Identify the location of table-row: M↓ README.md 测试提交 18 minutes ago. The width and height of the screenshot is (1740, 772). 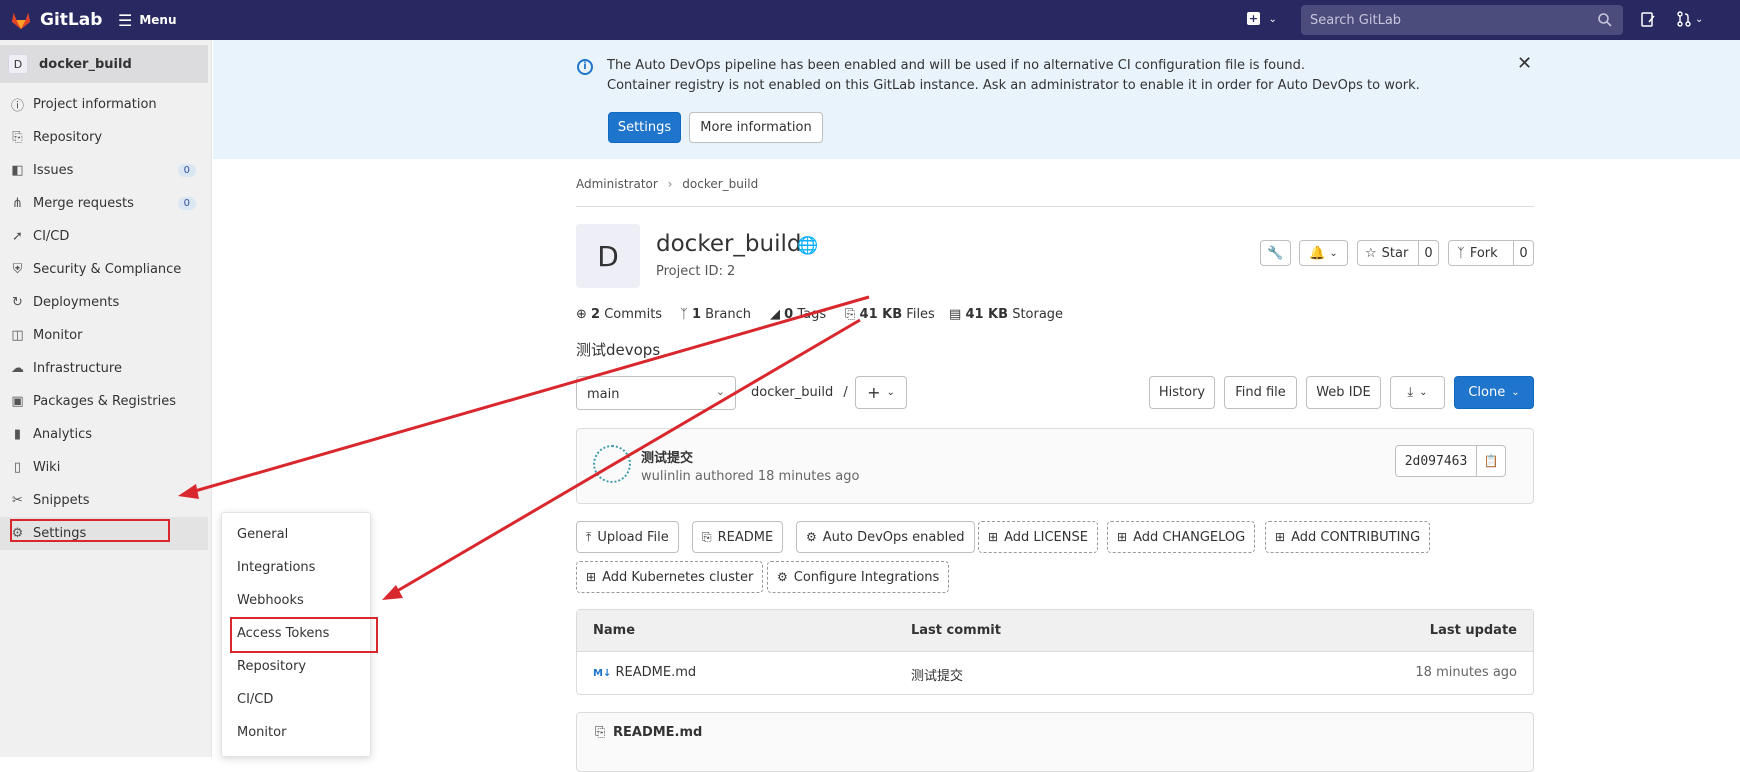
(1055, 673).